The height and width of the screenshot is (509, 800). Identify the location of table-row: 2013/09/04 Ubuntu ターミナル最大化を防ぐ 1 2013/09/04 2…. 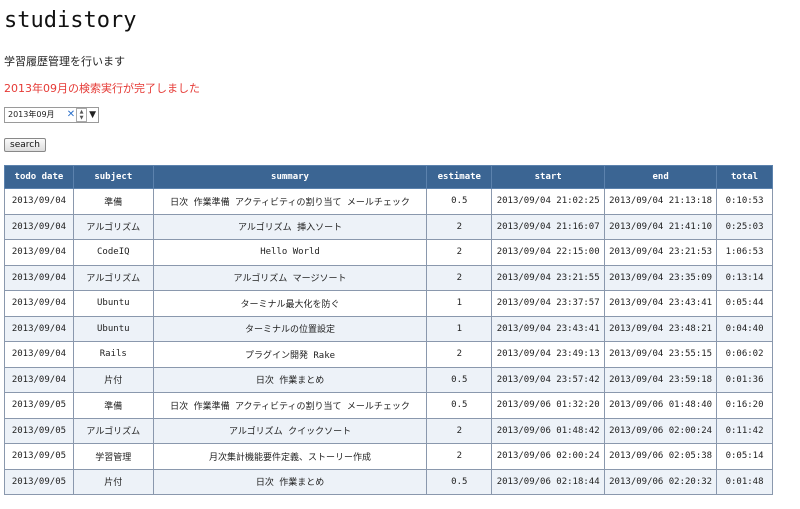
(388, 303).